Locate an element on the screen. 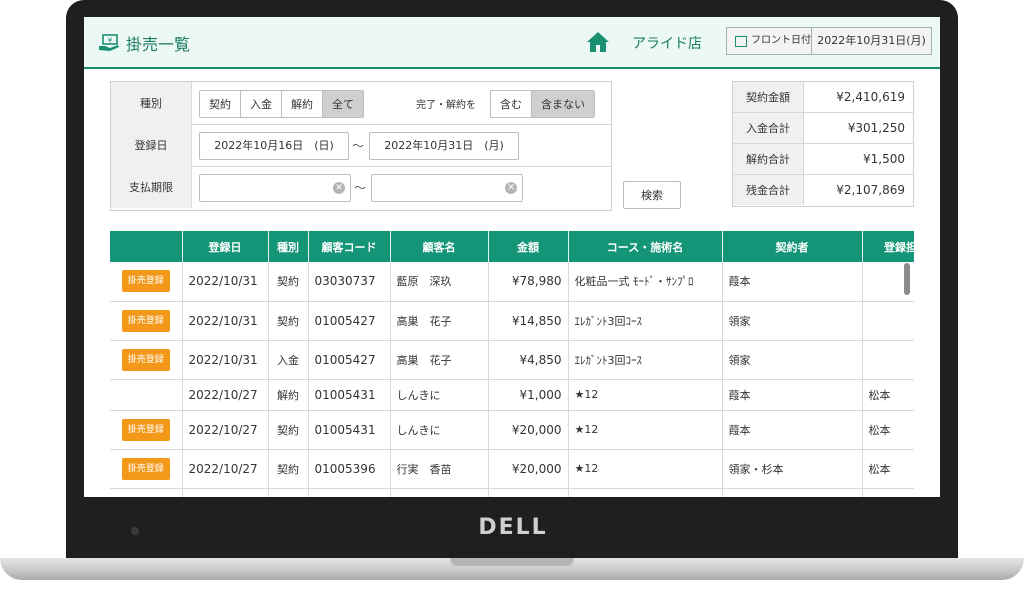  type-option-all: 全て is located at coordinates (343, 104).